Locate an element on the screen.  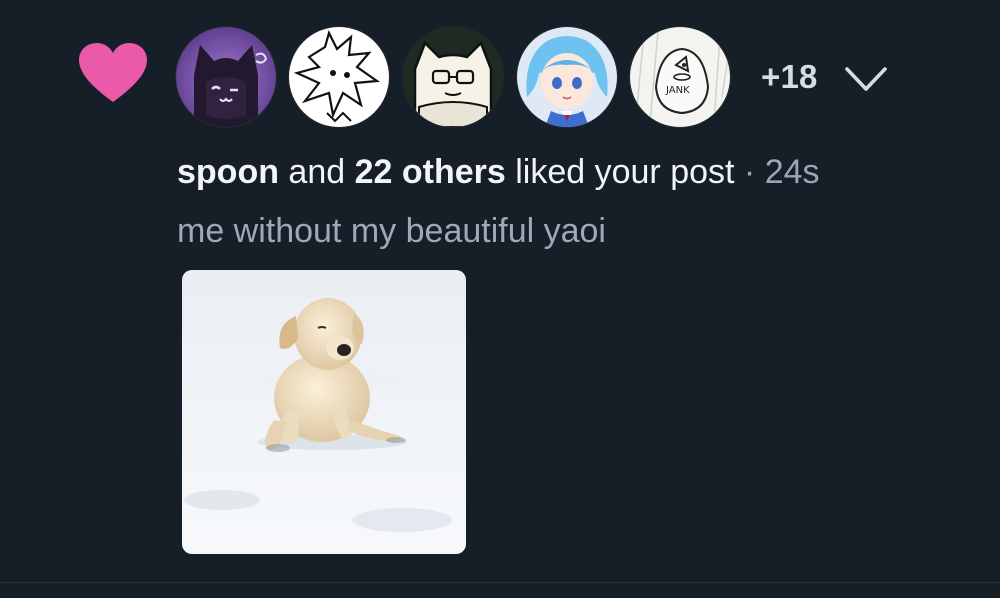
avatar-jank-sketch-icon: JANK is located at coordinates (680, 77).